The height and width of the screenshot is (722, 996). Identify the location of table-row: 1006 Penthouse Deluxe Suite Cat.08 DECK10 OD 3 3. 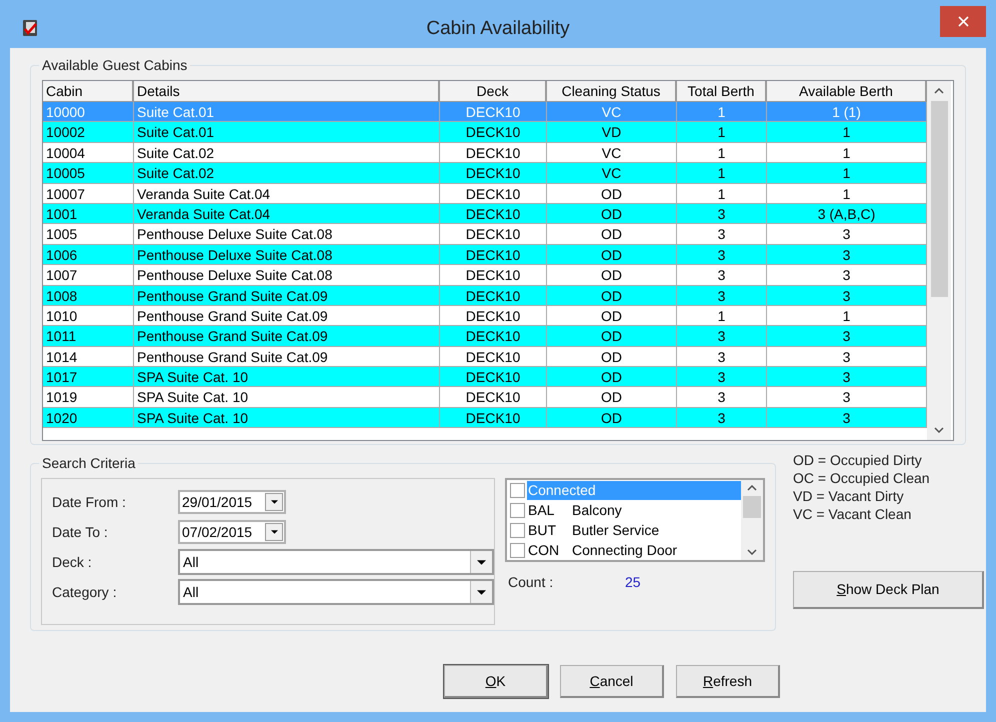
(485, 255).